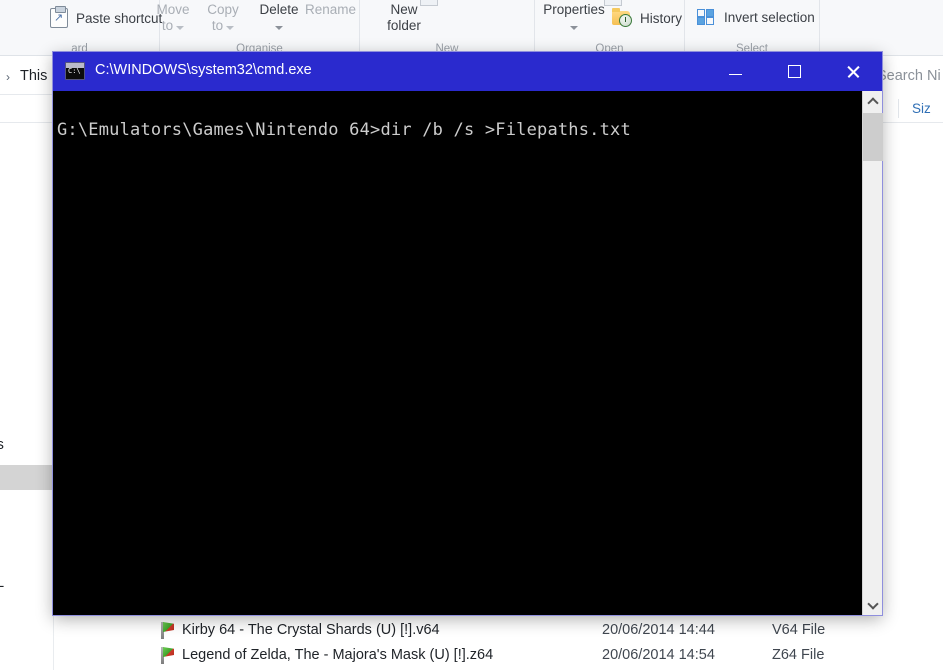 The height and width of the screenshot is (670, 943). Describe the element at coordinates (223, 9) in the screenshot. I see `copy-to-label: Copy` at that location.